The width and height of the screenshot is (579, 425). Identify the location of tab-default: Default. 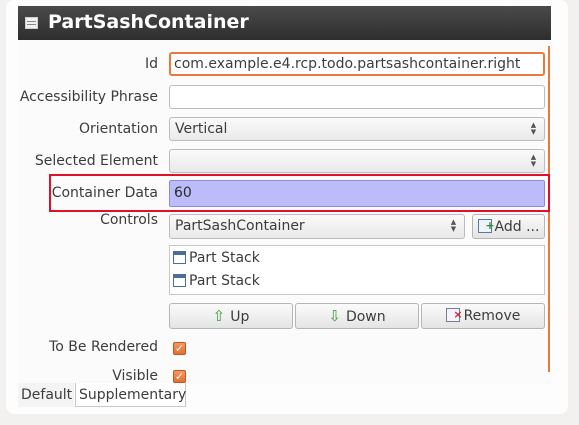
(46, 395).